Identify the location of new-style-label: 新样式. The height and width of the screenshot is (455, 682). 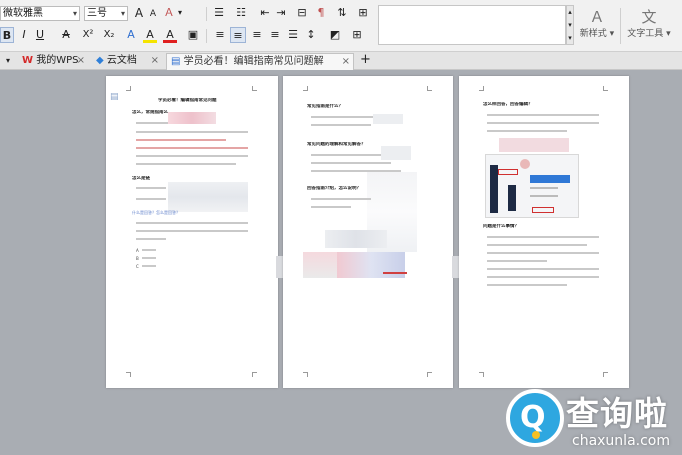
(593, 34).